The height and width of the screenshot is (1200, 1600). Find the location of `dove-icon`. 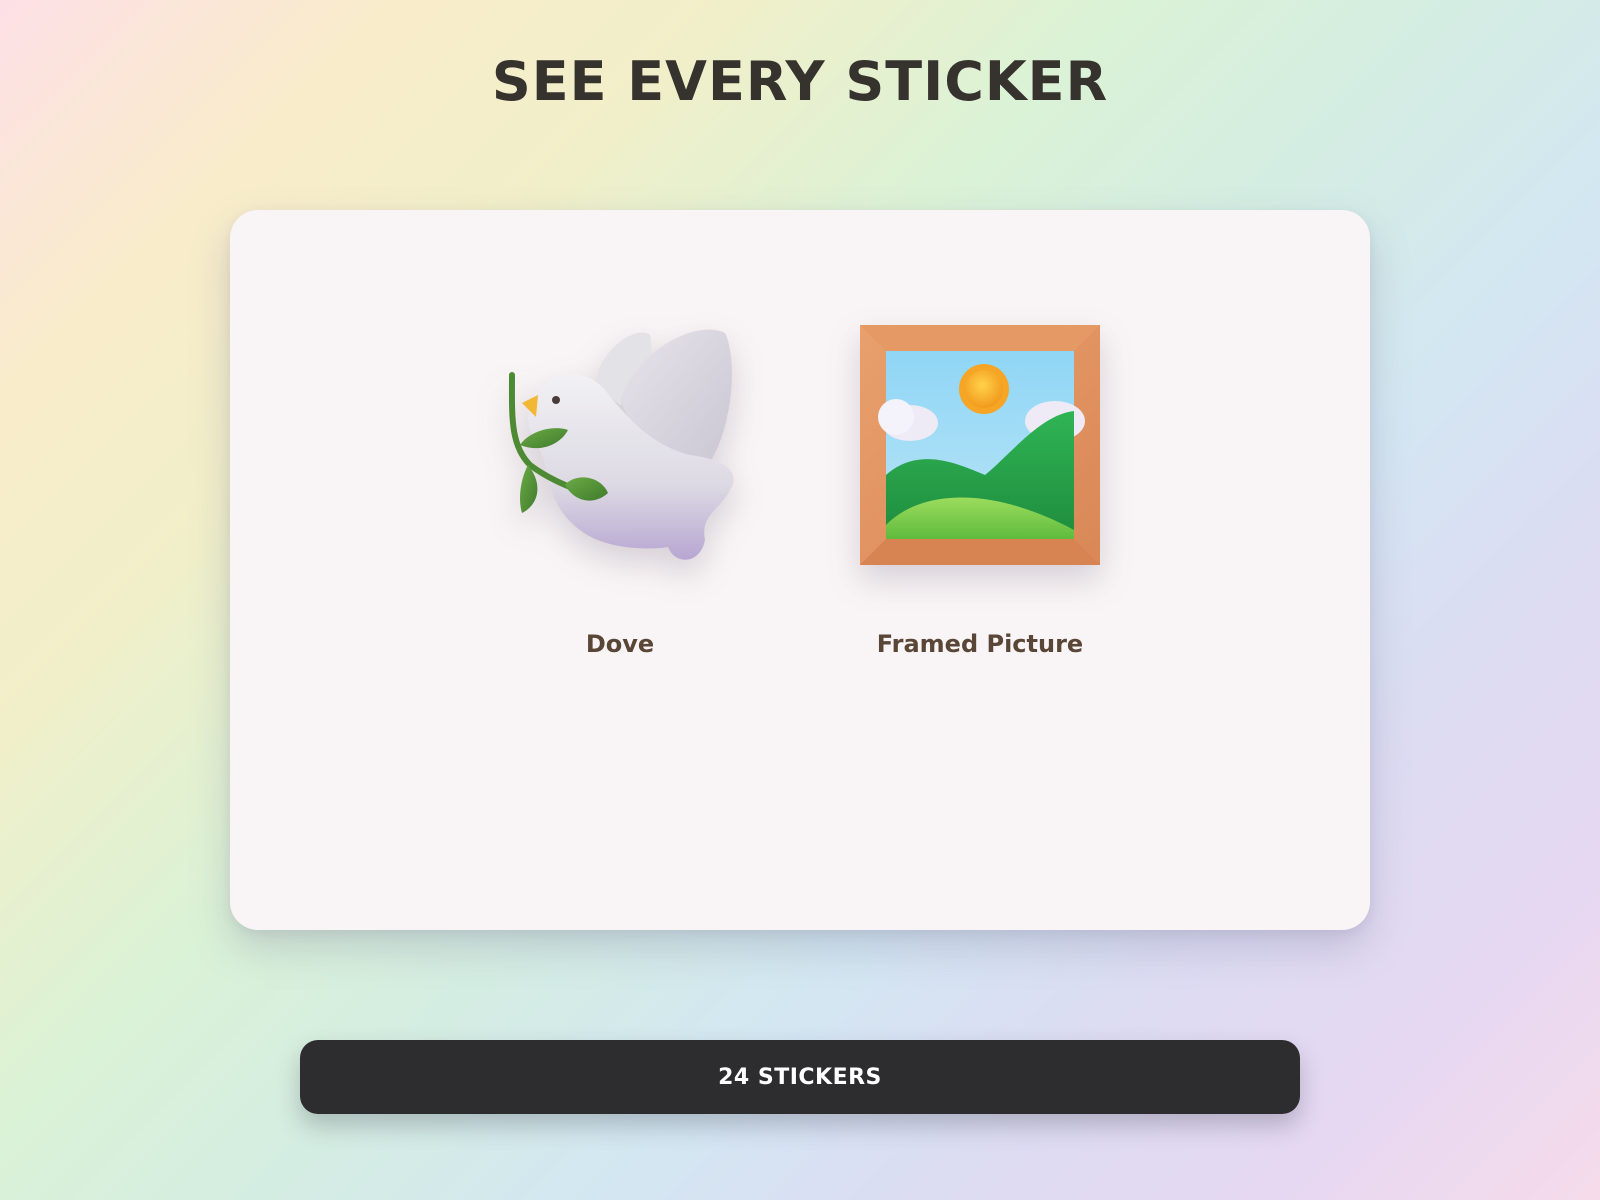

dove-icon is located at coordinates (621, 444).